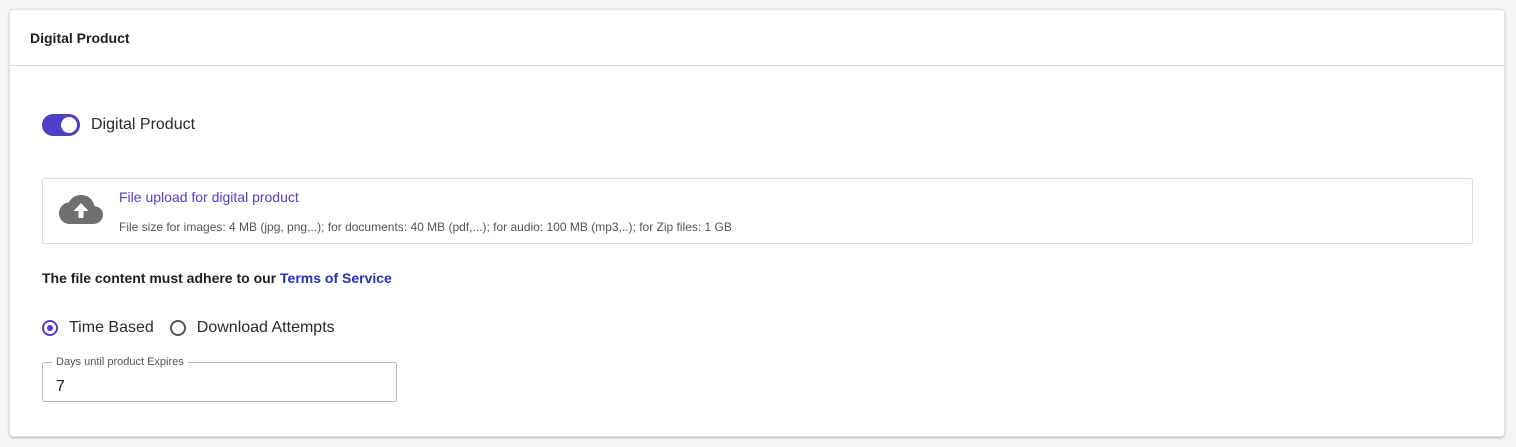  I want to click on days-until-expires-field: Days until product Expires, so click(219, 378).